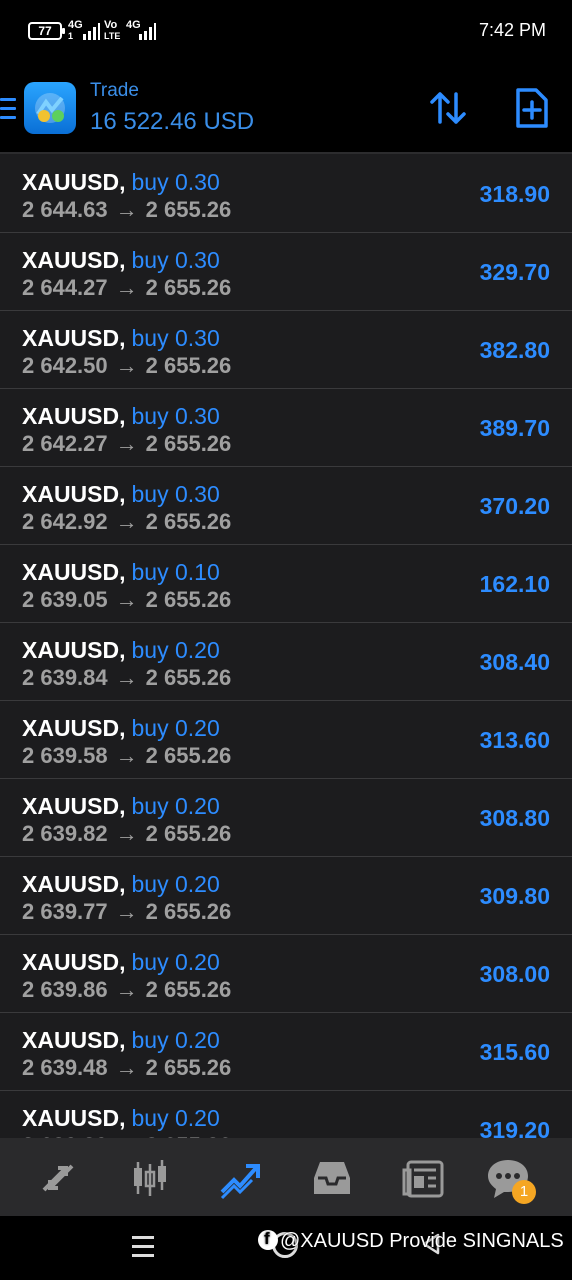 This screenshot has width=572, height=1280. What do you see at coordinates (50, 108) in the screenshot?
I see `app-logo` at bounding box center [50, 108].